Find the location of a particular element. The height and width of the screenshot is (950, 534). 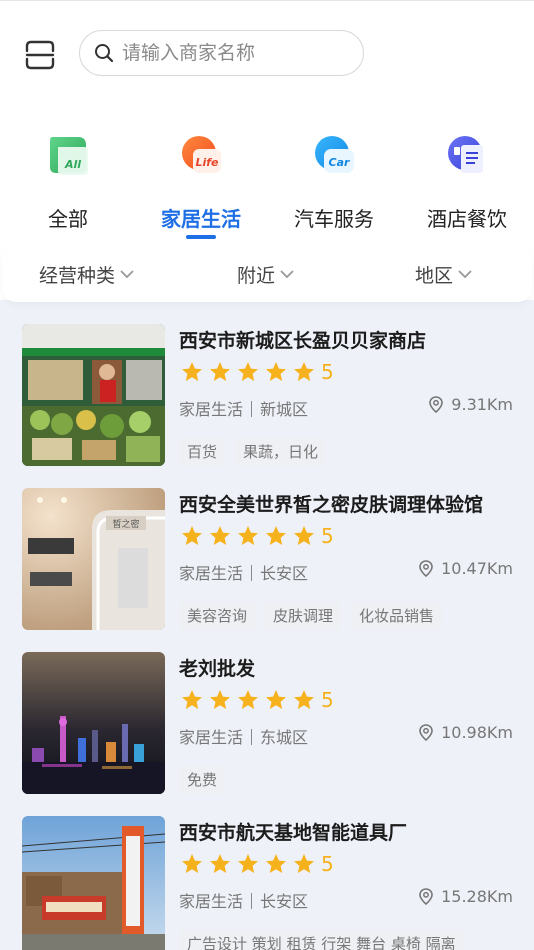

svg-text: Car is located at coordinates (339, 162).